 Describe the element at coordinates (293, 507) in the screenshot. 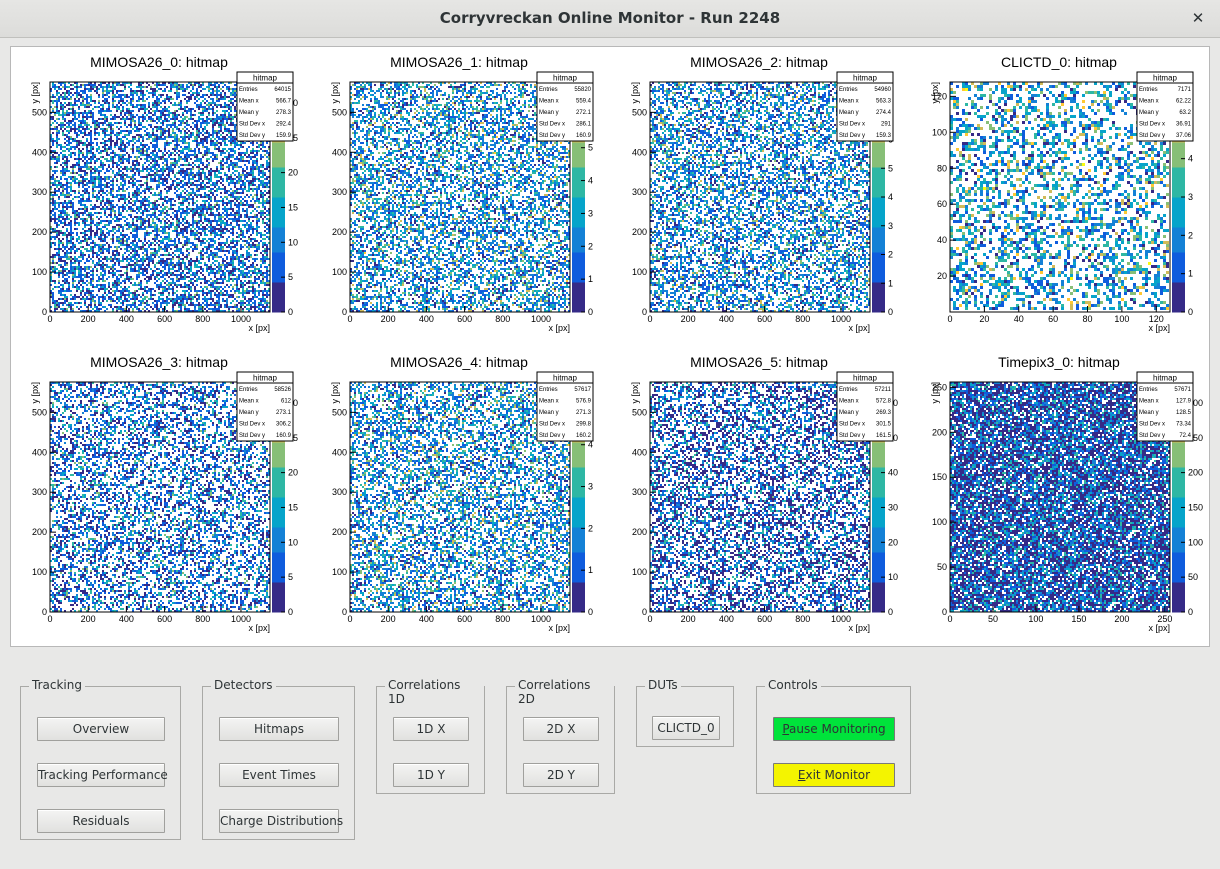

I see `z-tick-label: 15` at that location.